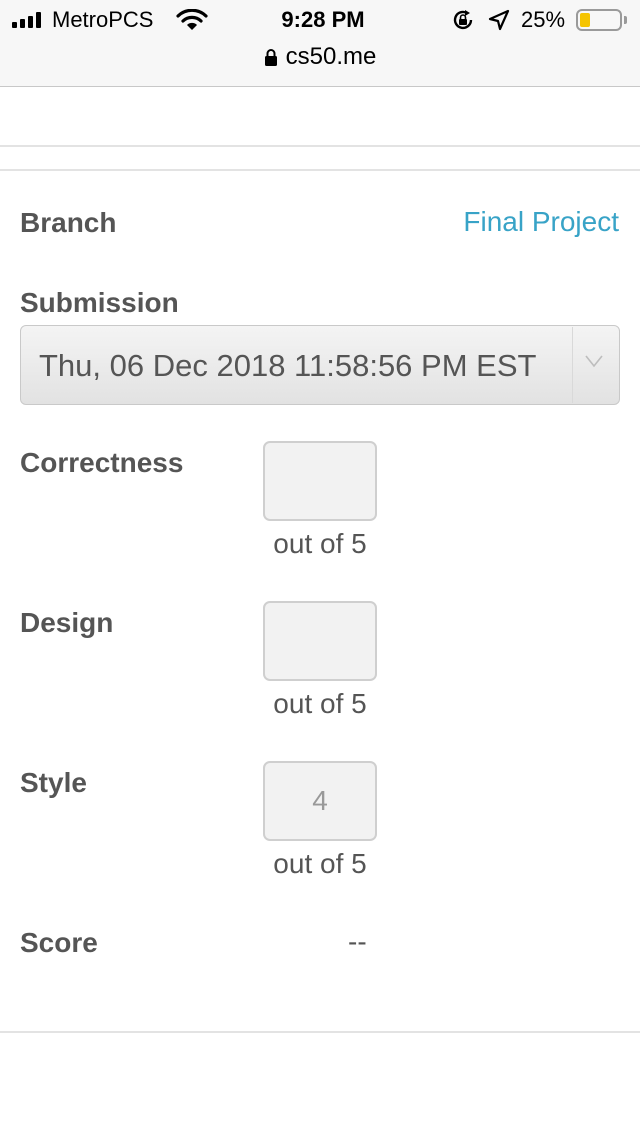 The image size is (640, 1136). What do you see at coordinates (53, 782) in the screenshot?
I see `style-label: Style` at bounding box center [53, 782].